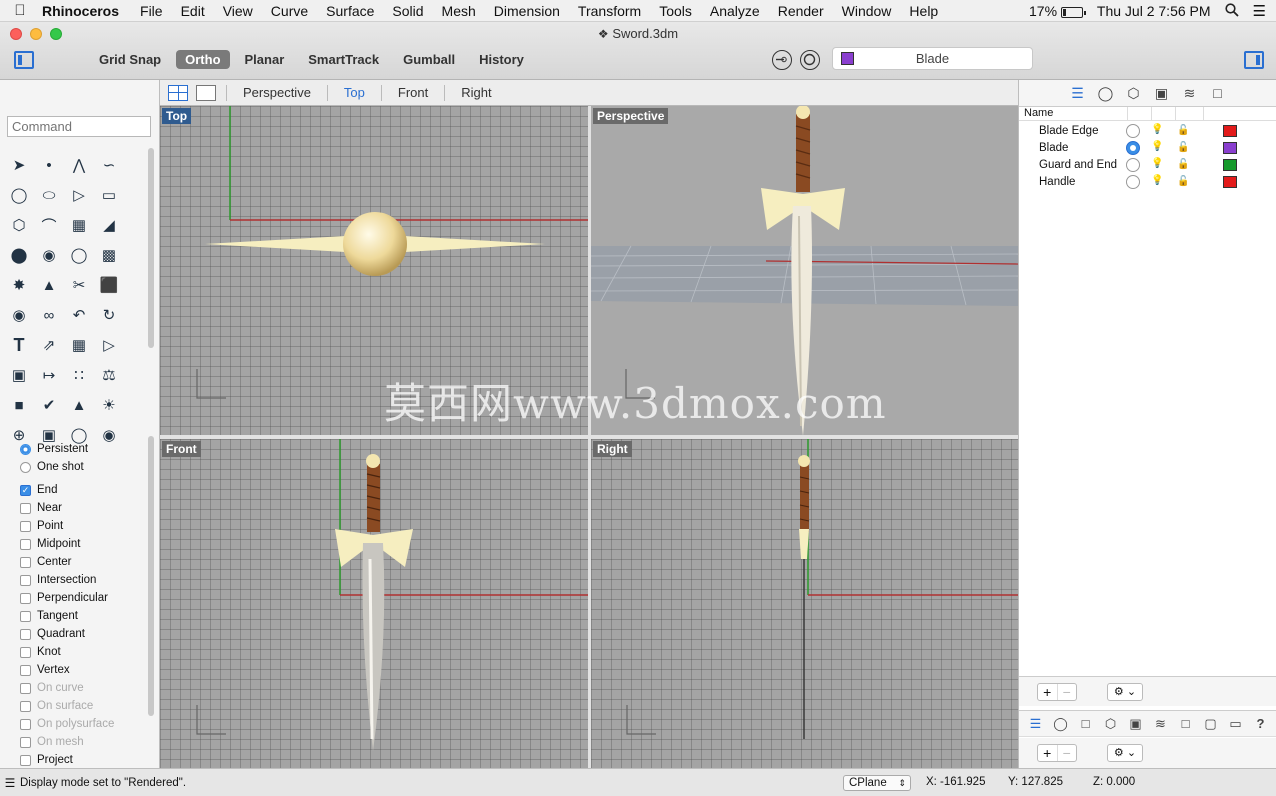 The image size is (1276, 796). What do you see at coordinates (1125, 691) in the screenshot?
I see `layer-options-menu: ⚙ ⌄` at bounding box center [1125, 691].